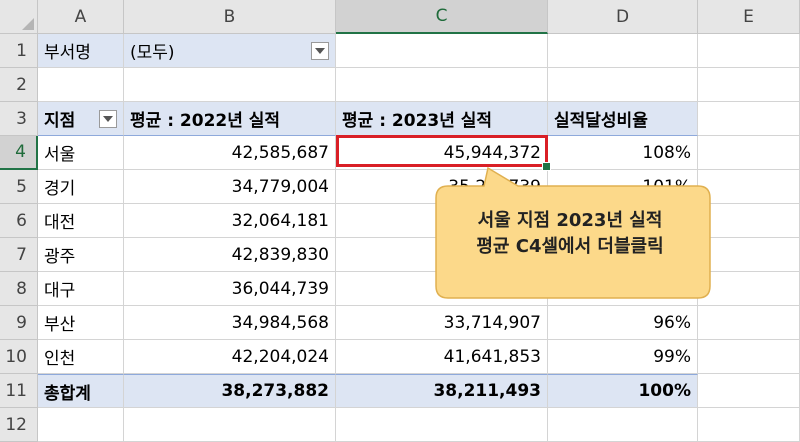 This screenshot has height=442, width=800. Describe the element at coordinates (570, 234) in the screenshot. I see `callout-text: 서울 지점 2023년 실적 평균 C4셀에서 더블클릭` at that location.